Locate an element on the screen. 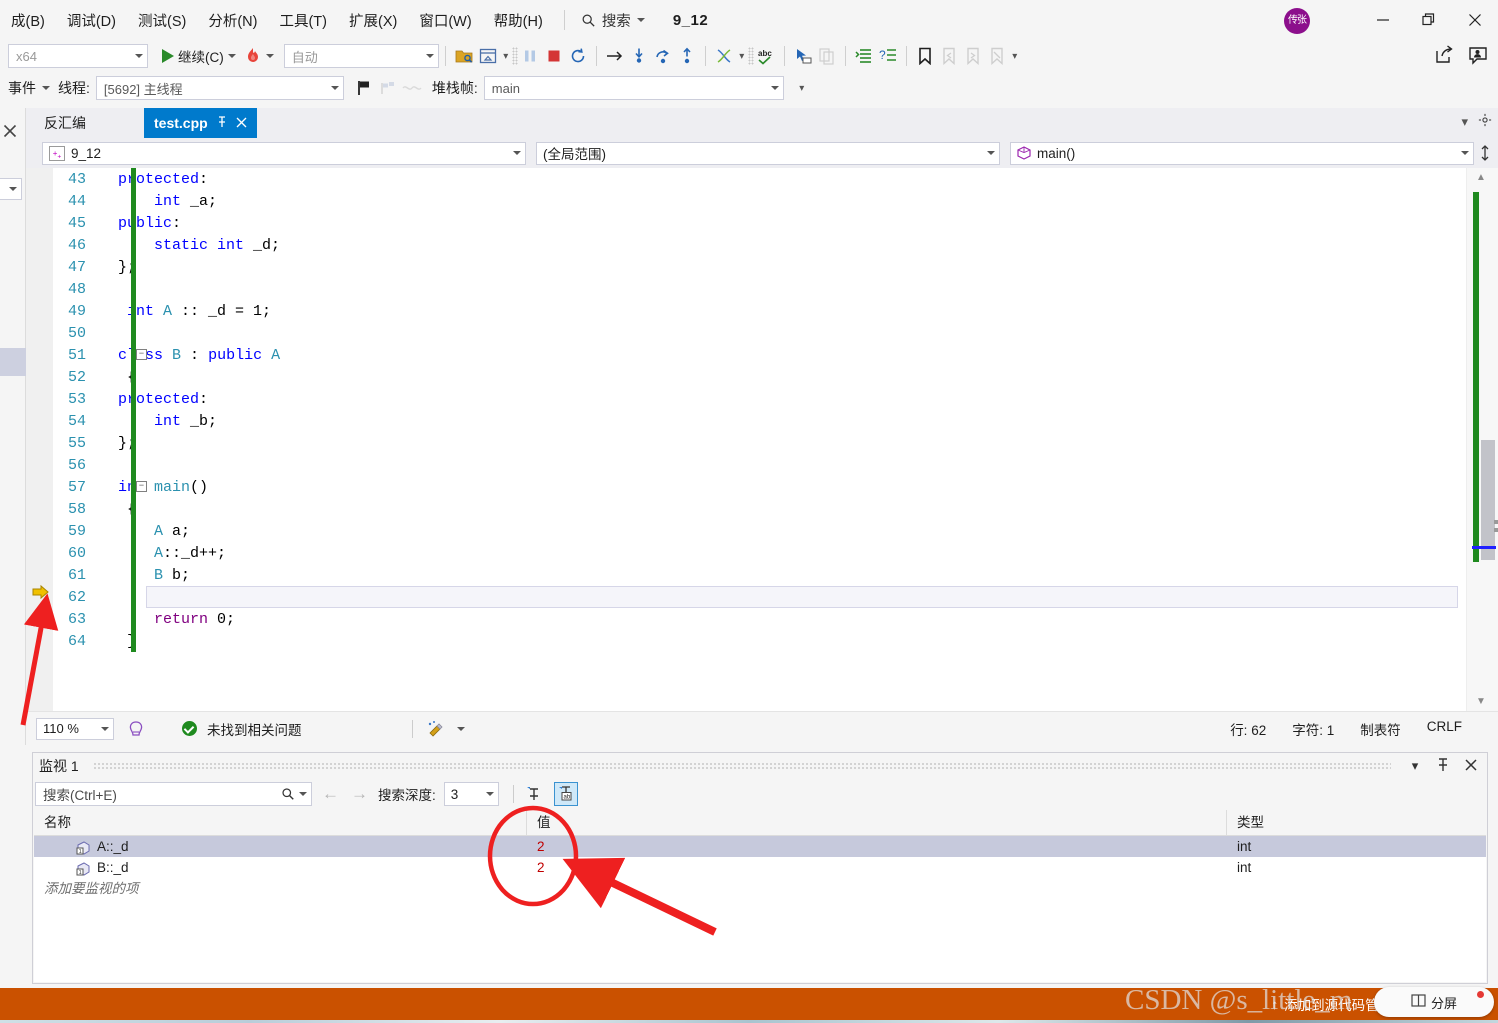  step-into-icon is located at coordinates (639, 56).